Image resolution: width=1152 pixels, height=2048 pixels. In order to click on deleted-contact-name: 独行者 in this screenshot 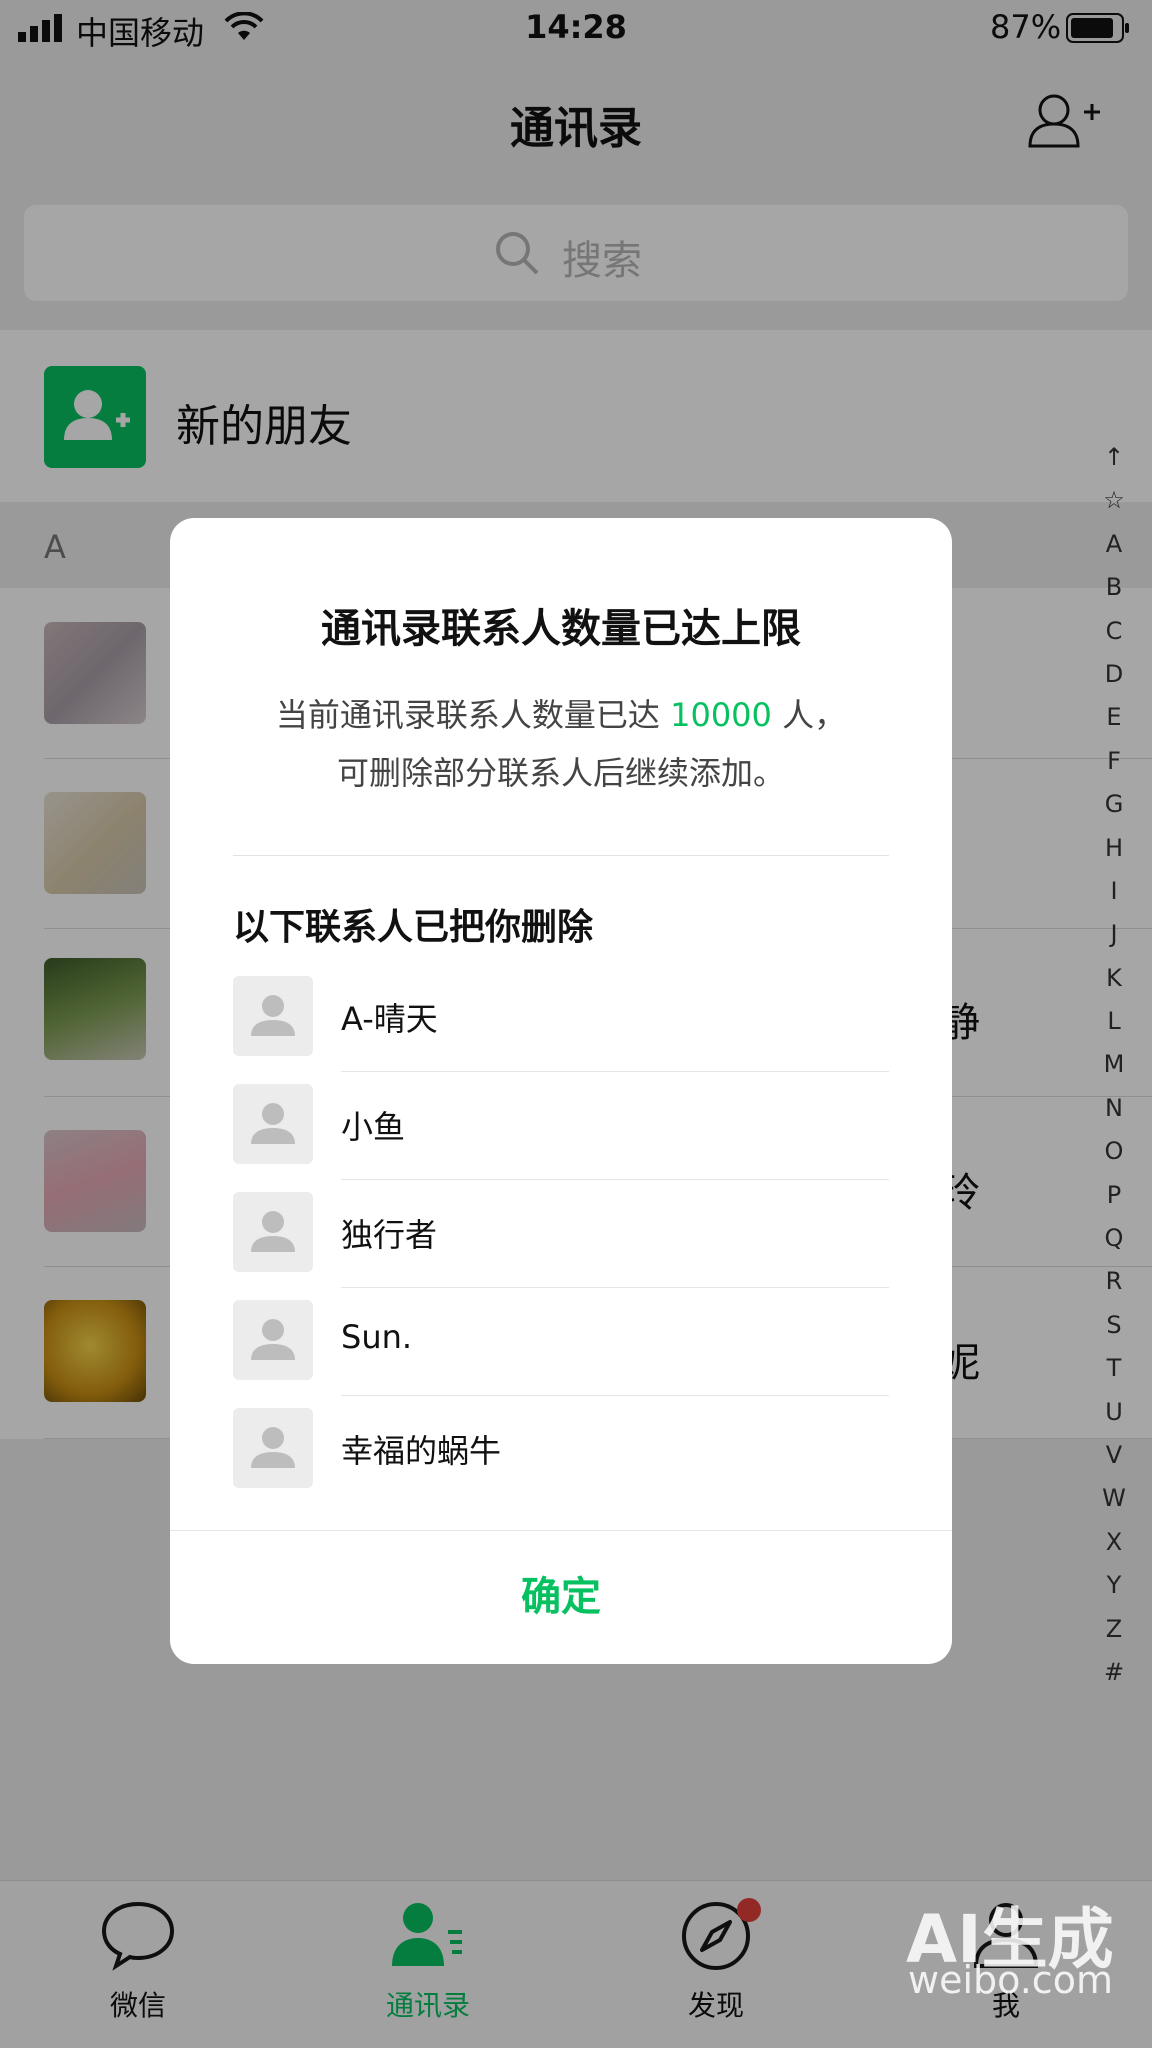, I will do `click(389, 1235)`.